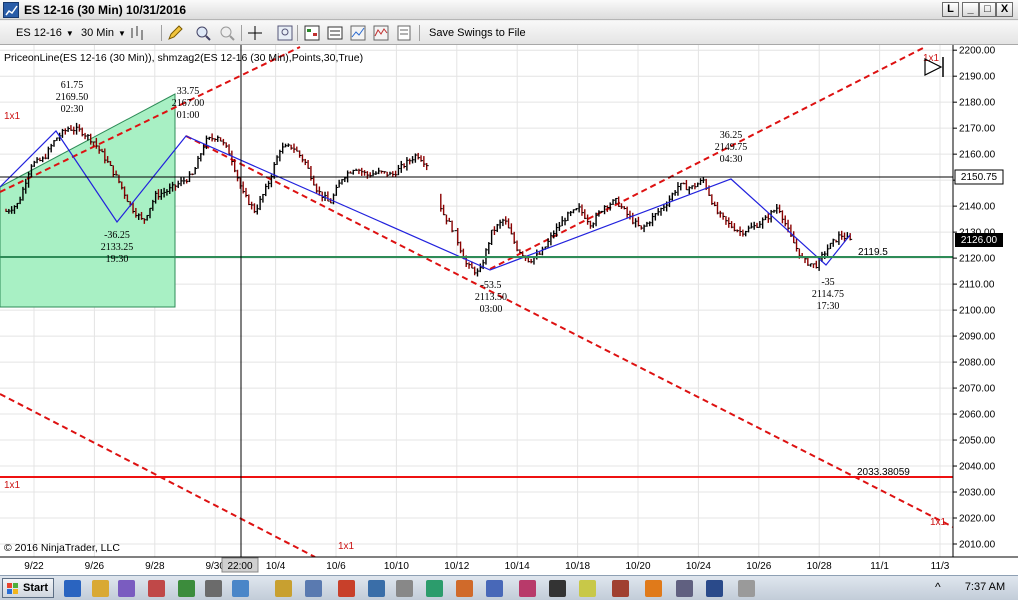 The width and height of the screenshot is (1018, 600). What do you see at coordinates (456, 566) in the screenshot?
I see `time-tick-label: 10/12` at bounding box center [456, 566].